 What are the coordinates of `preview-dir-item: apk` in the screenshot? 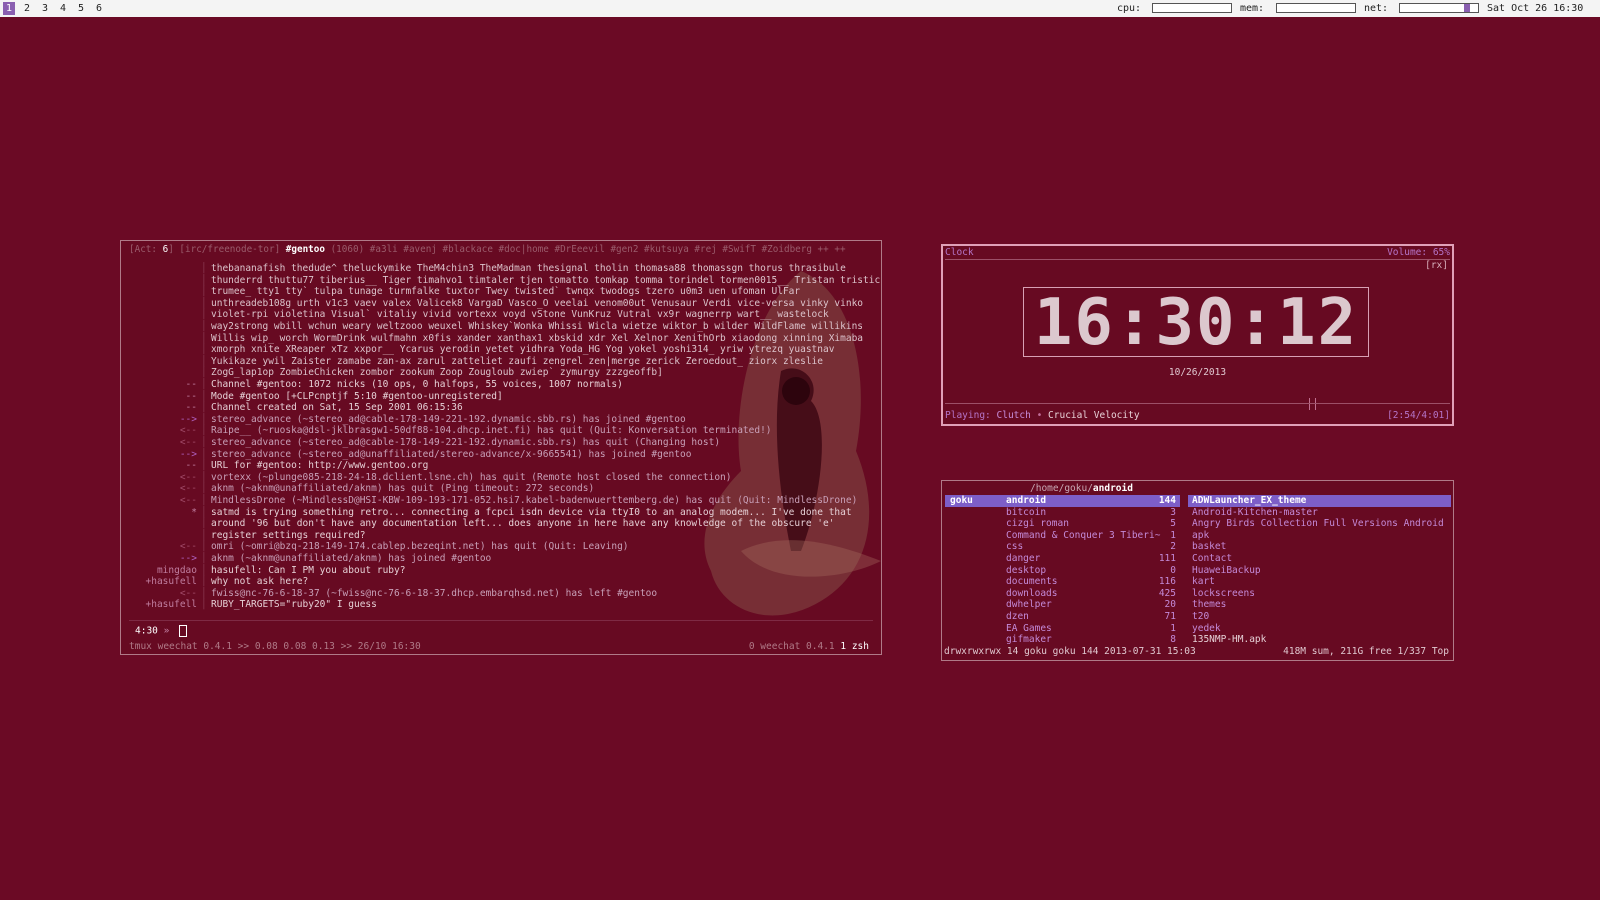 It's located at (1319, 536).